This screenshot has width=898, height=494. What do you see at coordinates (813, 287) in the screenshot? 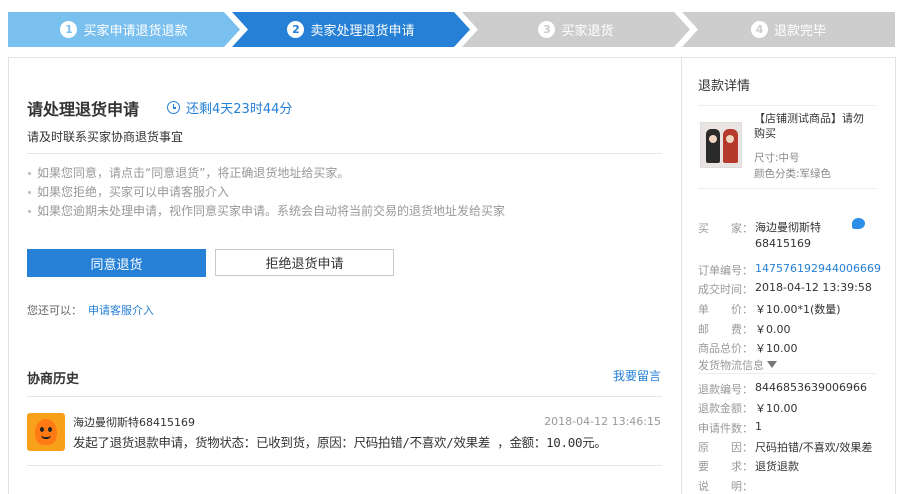
I see `deal-time-value: 2018-04-12 13:39:58` at bounding box center [813, 287].